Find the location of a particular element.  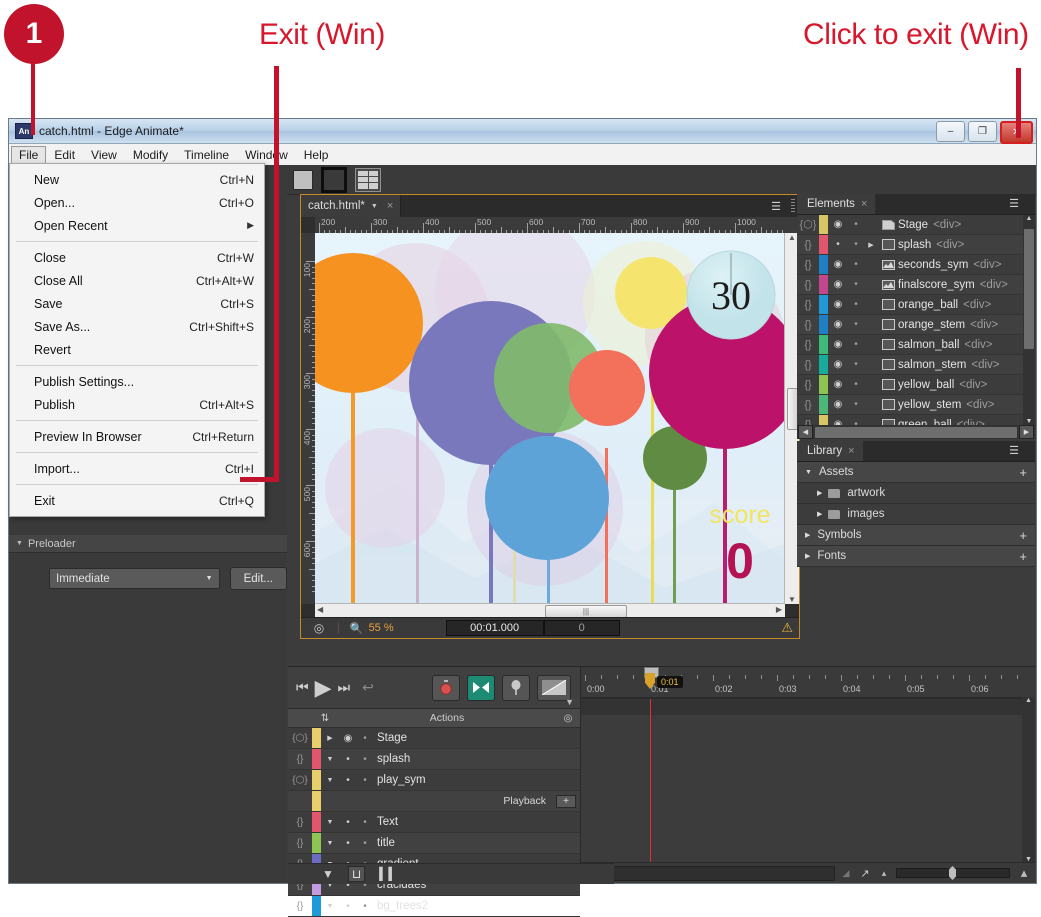

menu-item-import: Import... Ctrl+I is located at coordinates (137, 468).